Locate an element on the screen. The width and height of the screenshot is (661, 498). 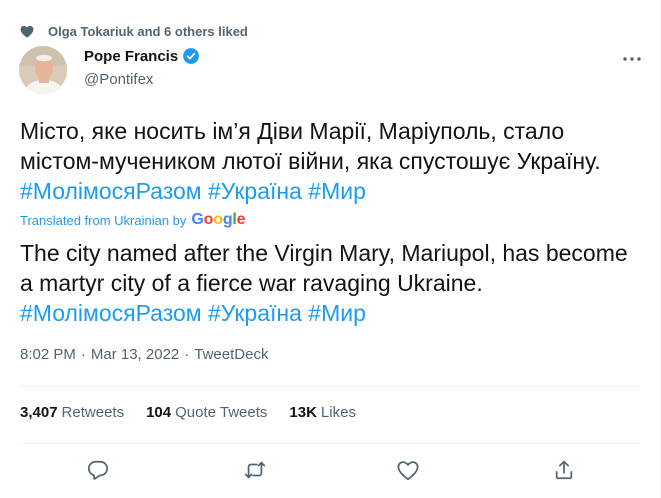
reply-icon is located at coordinates (98, 470).